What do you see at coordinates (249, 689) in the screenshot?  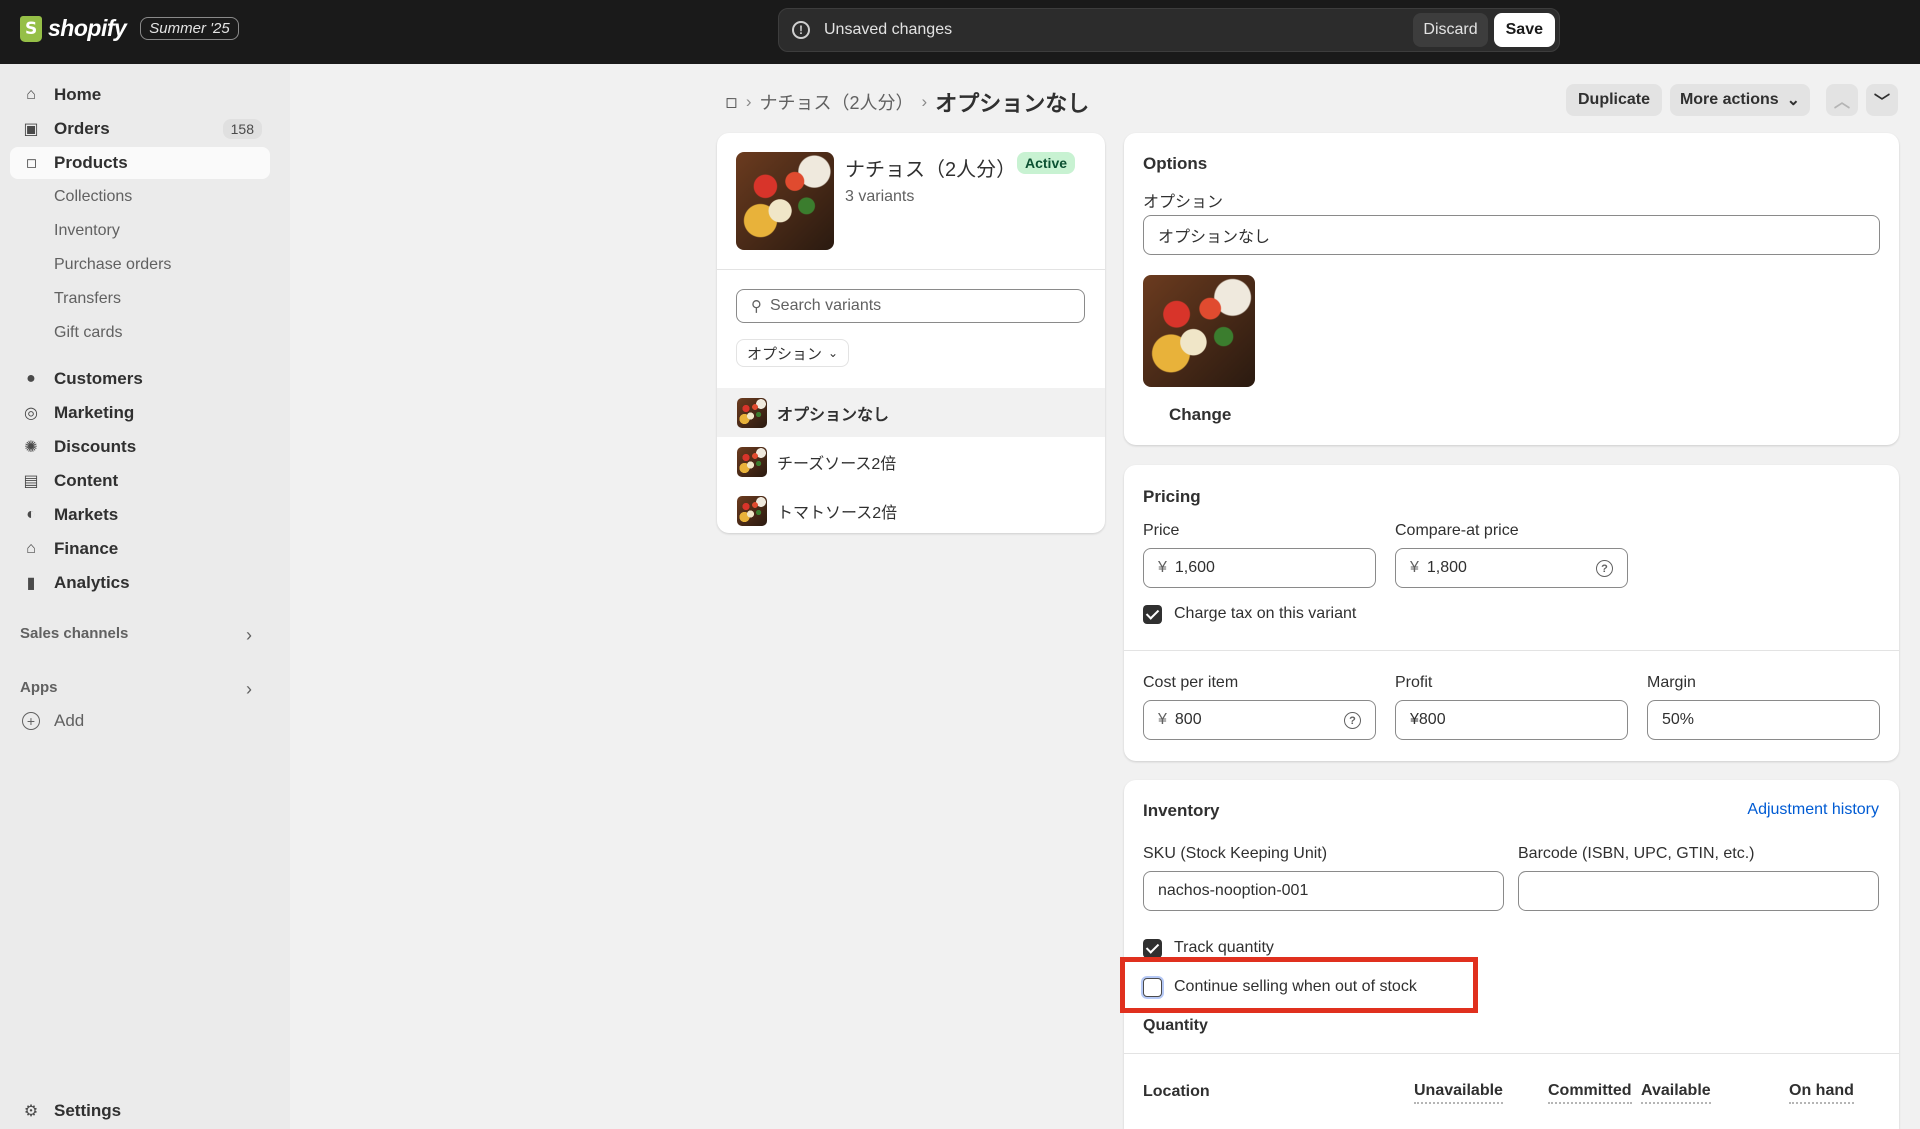 I see `chevron-right-icon: ›` at bounding box center [249, 689].